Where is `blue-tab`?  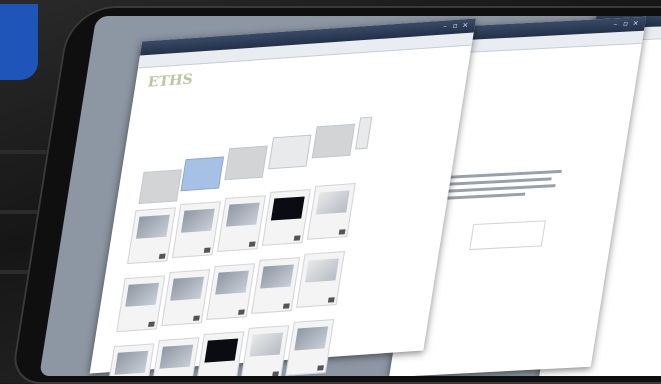
blue-tab is located at coordinates (19, 42).